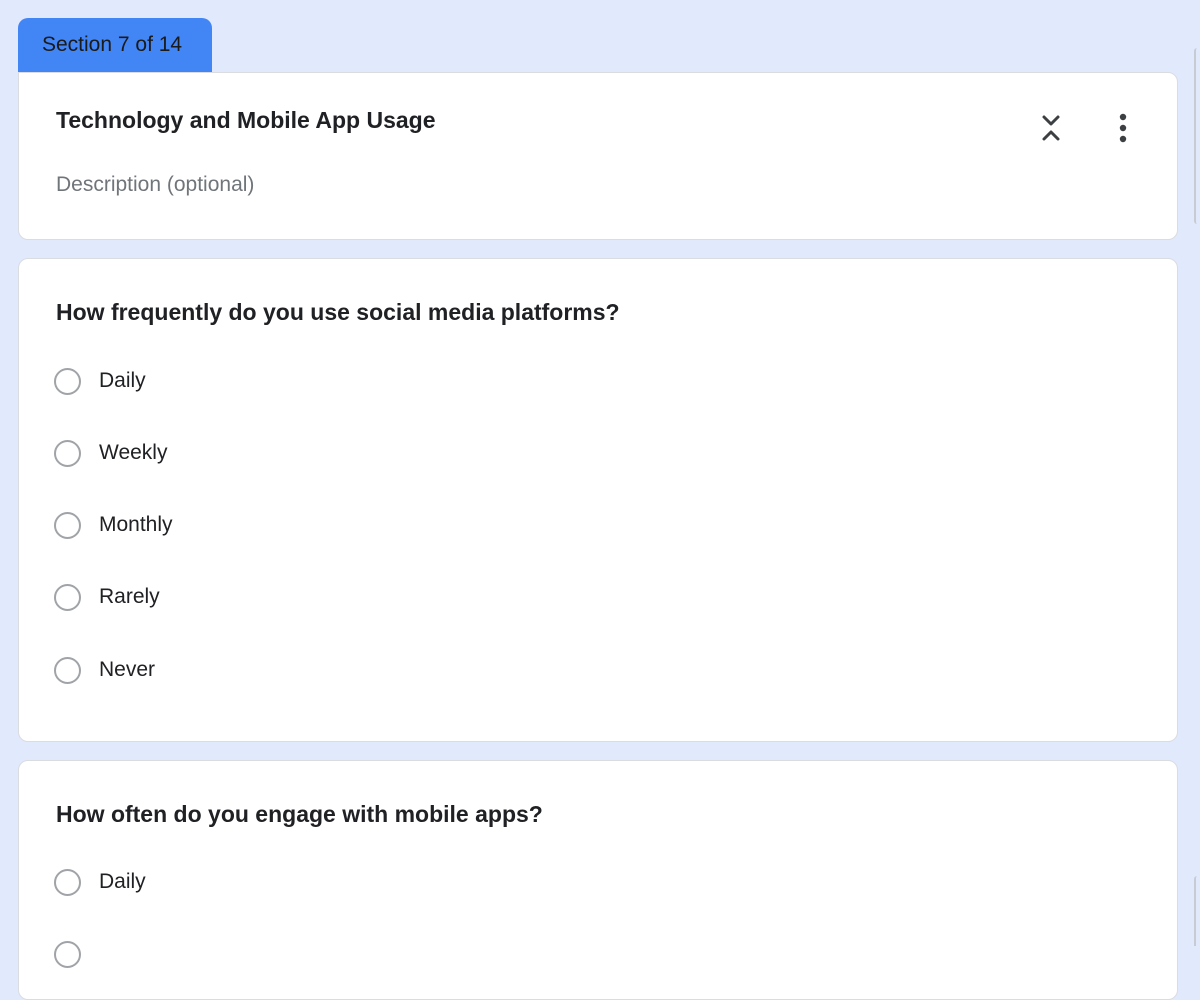 The width and height of the screenshot is (1200, 1000). I want to click on radio-option-weekly: Weekly, so click(110, 453).